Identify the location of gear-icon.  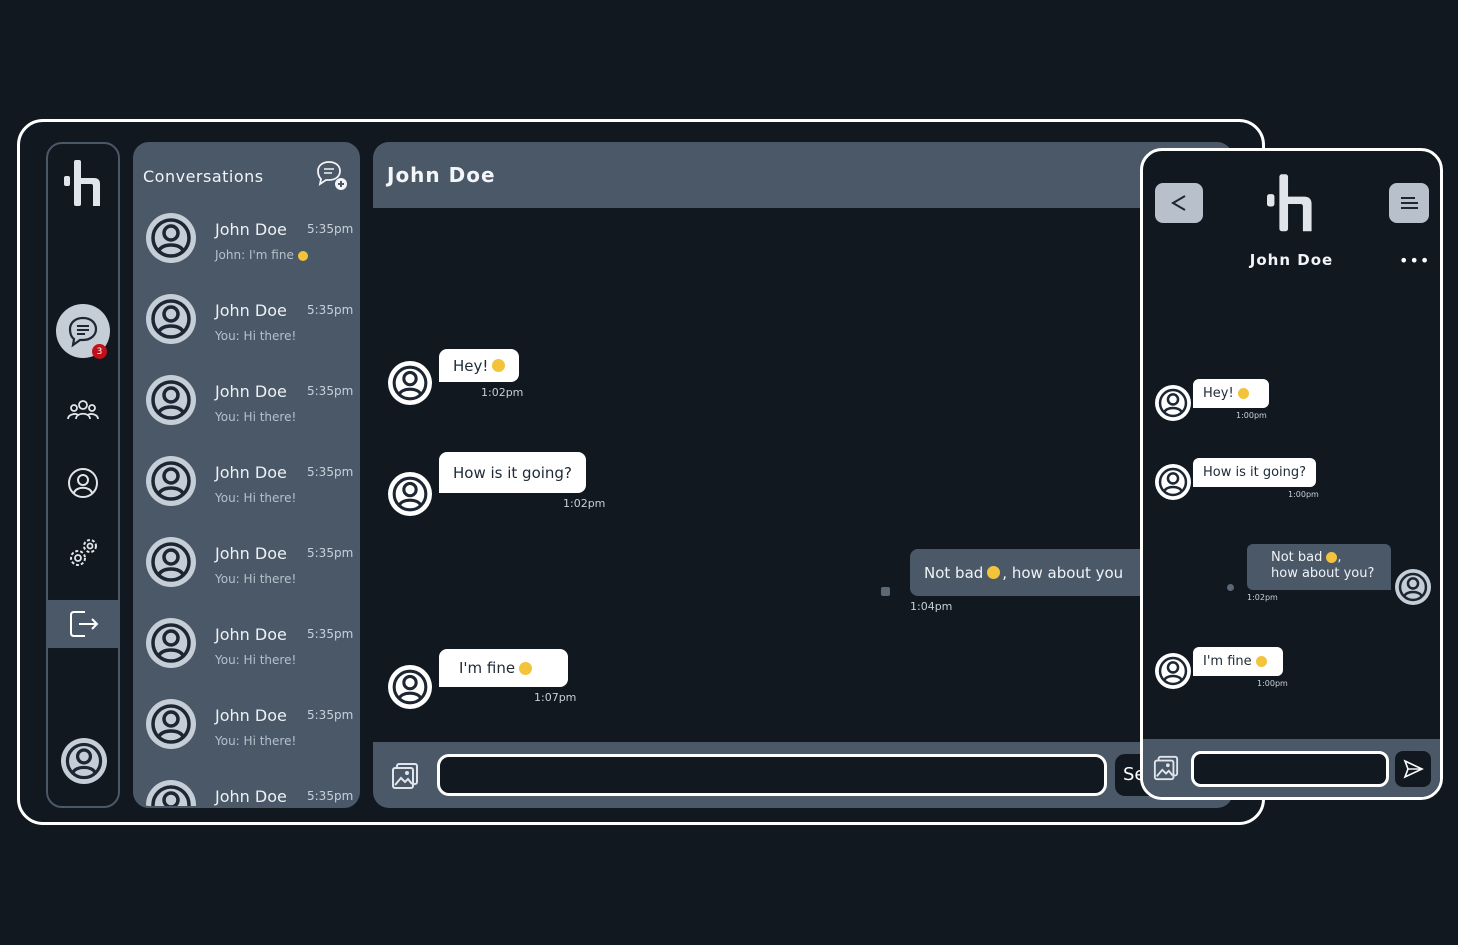
(83, 552).